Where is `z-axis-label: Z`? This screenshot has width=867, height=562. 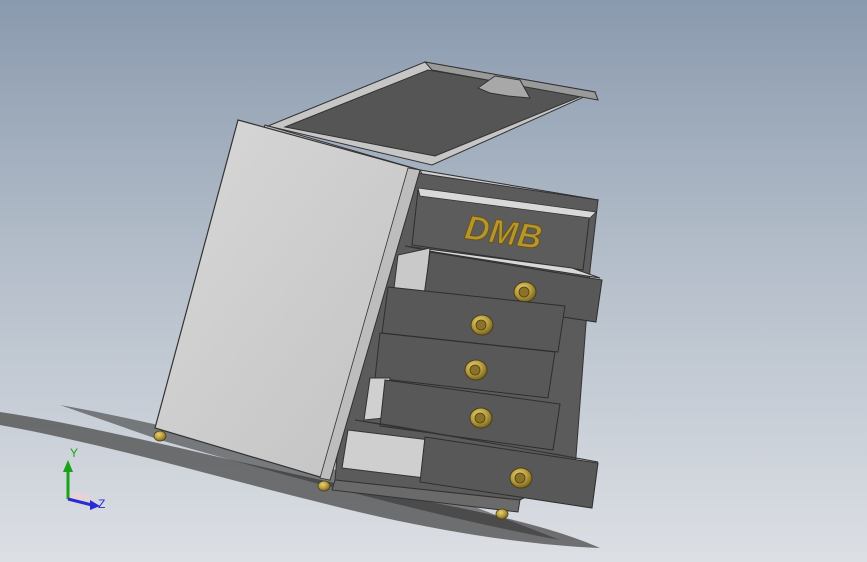 z-axis-label: Z is located at coordinates (101, 504).